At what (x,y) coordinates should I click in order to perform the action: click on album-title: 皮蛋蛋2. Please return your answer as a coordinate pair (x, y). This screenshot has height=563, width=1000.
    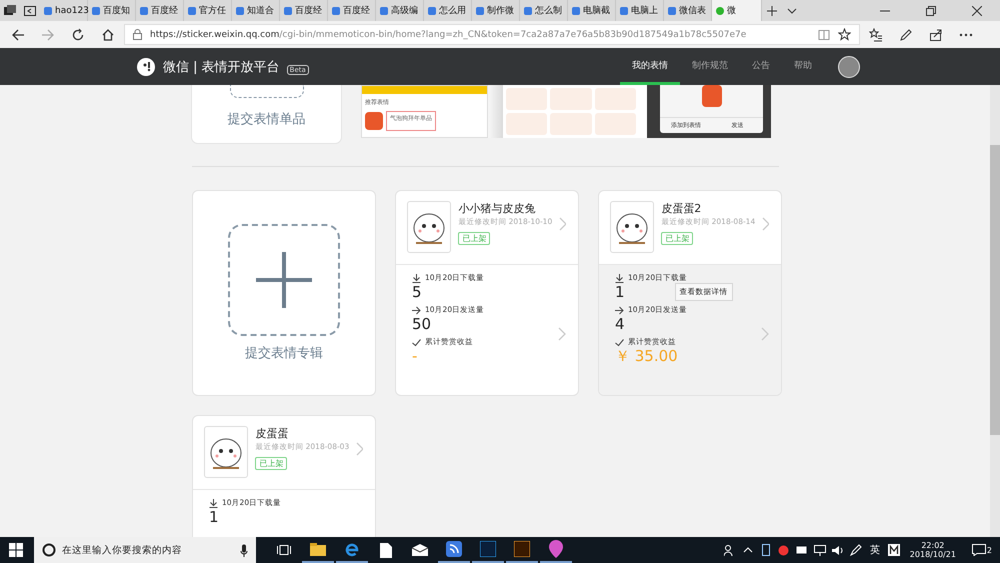
    Looking at the image, I should click on (681, 208).